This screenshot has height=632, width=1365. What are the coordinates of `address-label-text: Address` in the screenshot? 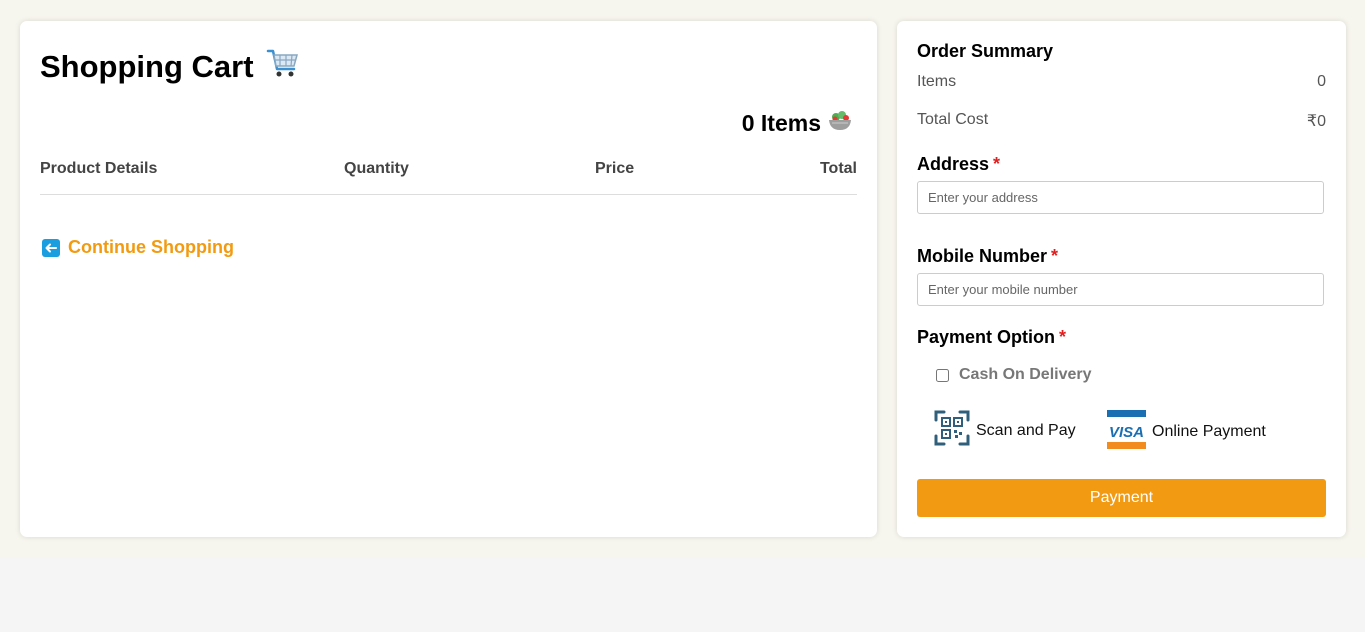 It's located at (953, 164).